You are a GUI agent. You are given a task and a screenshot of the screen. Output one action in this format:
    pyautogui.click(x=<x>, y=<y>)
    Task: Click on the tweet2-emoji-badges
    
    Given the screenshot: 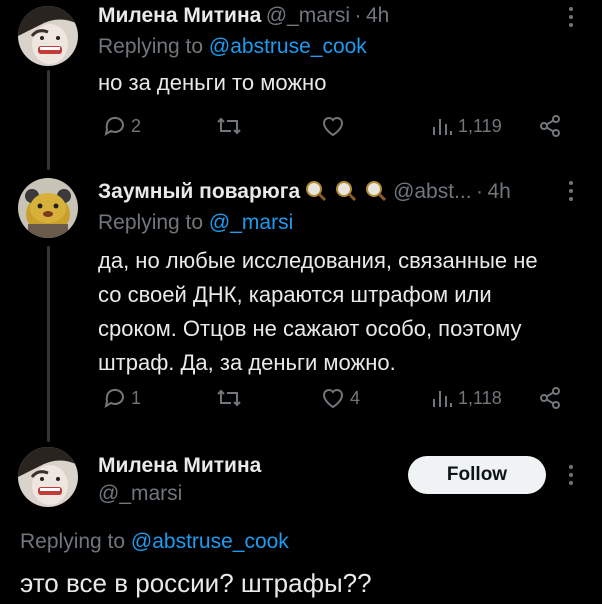 What is the action you would take?
    pyautogui.click(x=347, y=193)
    